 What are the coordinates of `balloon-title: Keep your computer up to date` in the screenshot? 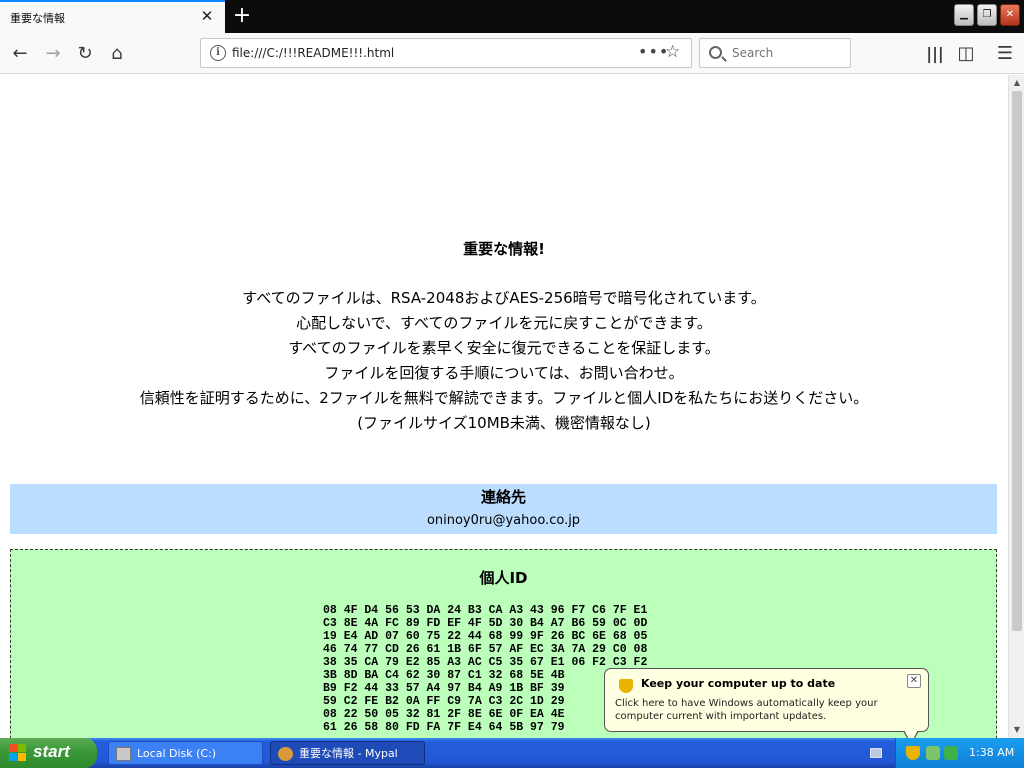 It's located at (738, 683).